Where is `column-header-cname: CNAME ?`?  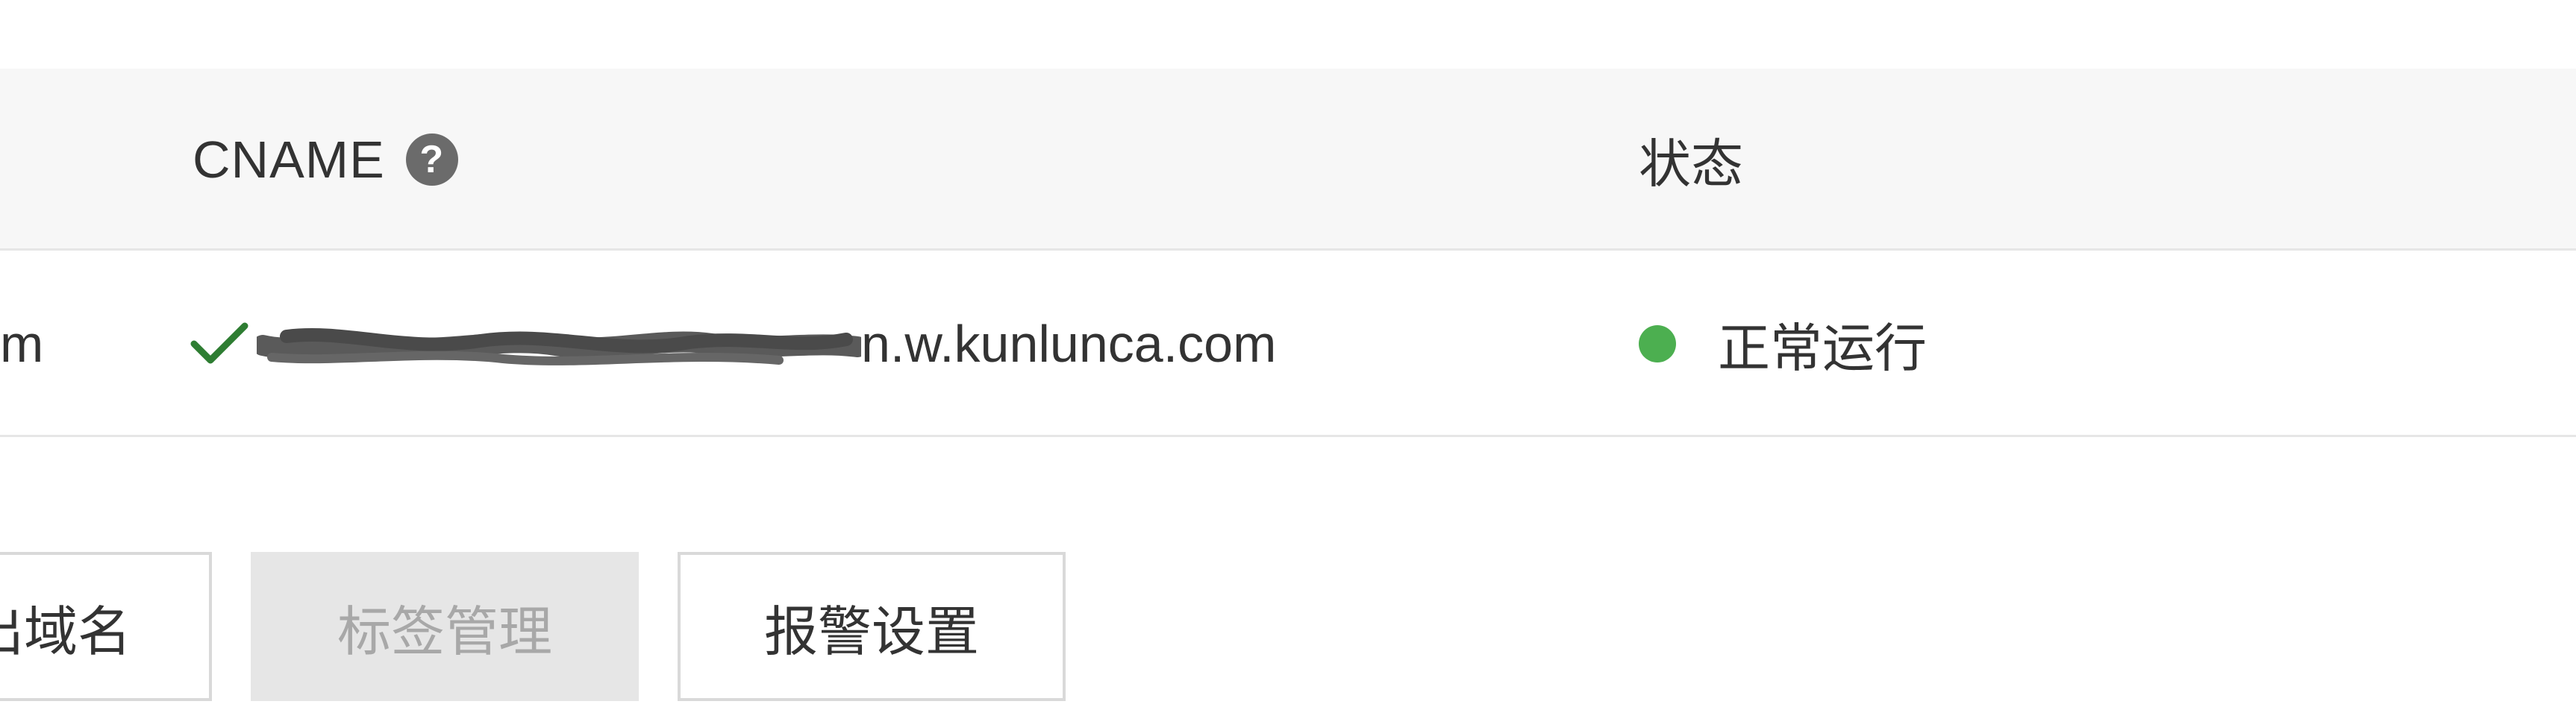
column-header-cname: CNAME ? is located at coordinates (325, 160).